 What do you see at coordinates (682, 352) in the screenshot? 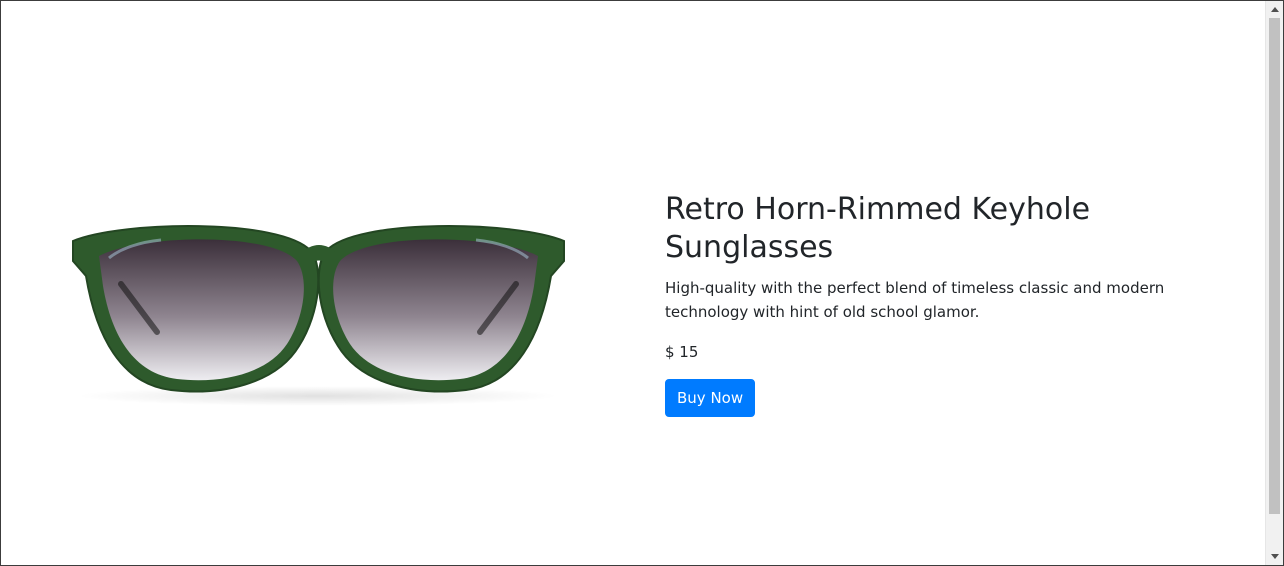
I see `product-price: $ 15` at bounding box center [682, 352].